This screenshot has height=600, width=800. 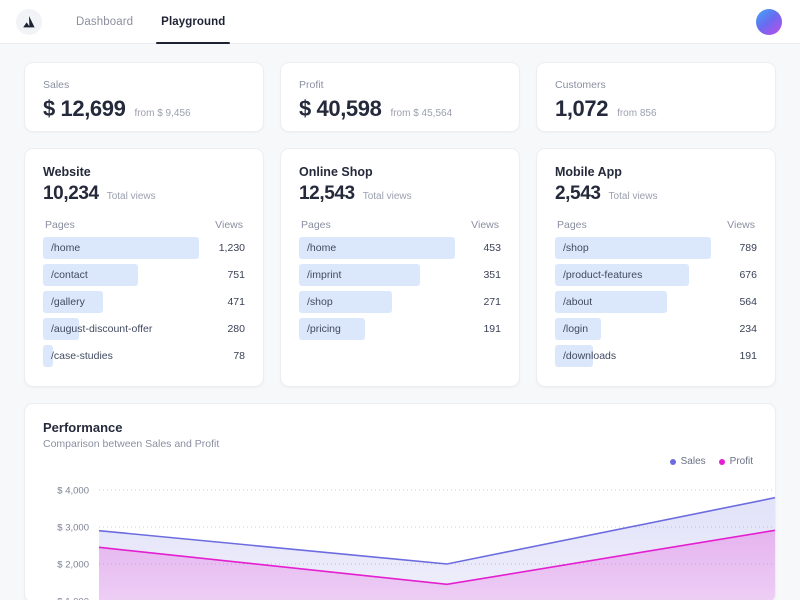 I want to click on table-row: /about 564, so click(x=656, y=302).